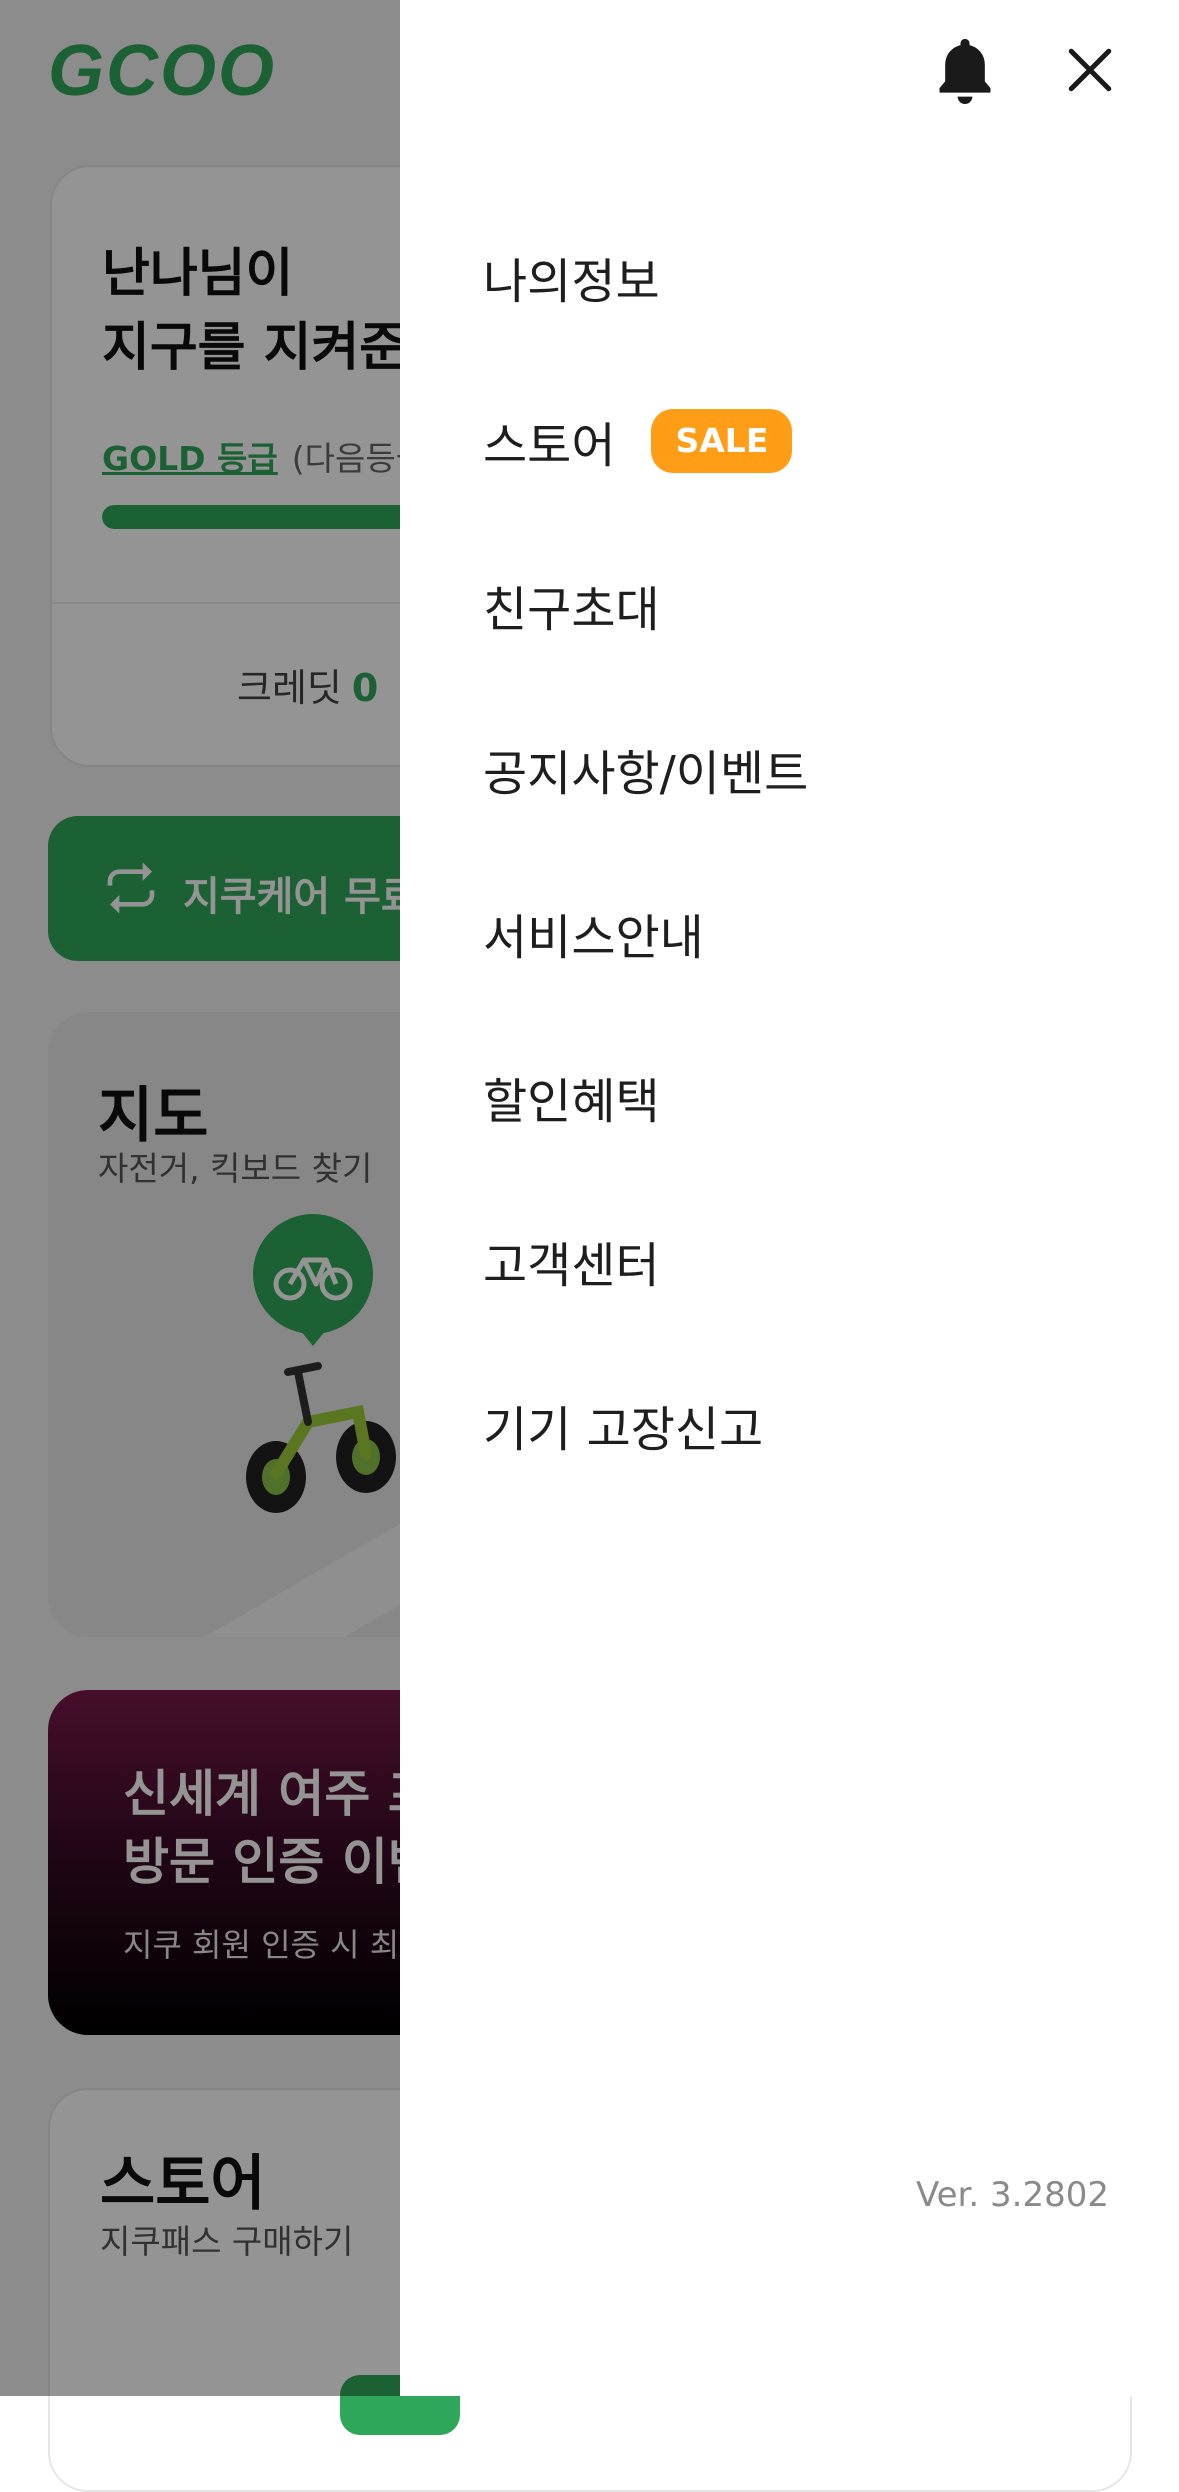 This screenshot has height=2492, width=1179. I want to click on menu-item-service-guide: 서비스안내, so click(645, 933).